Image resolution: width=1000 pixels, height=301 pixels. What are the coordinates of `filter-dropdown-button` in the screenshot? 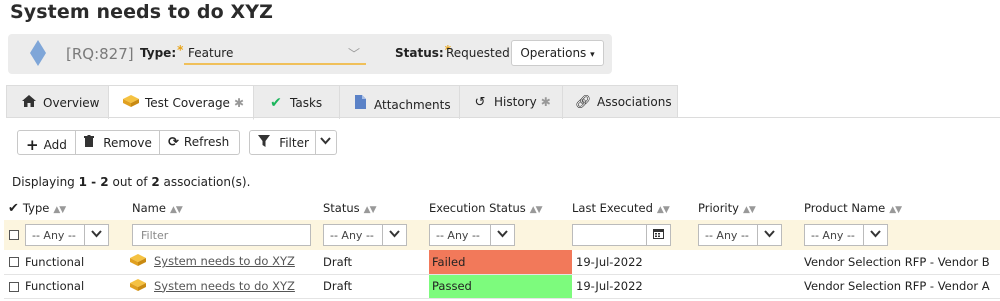 It's located at (326, 142).